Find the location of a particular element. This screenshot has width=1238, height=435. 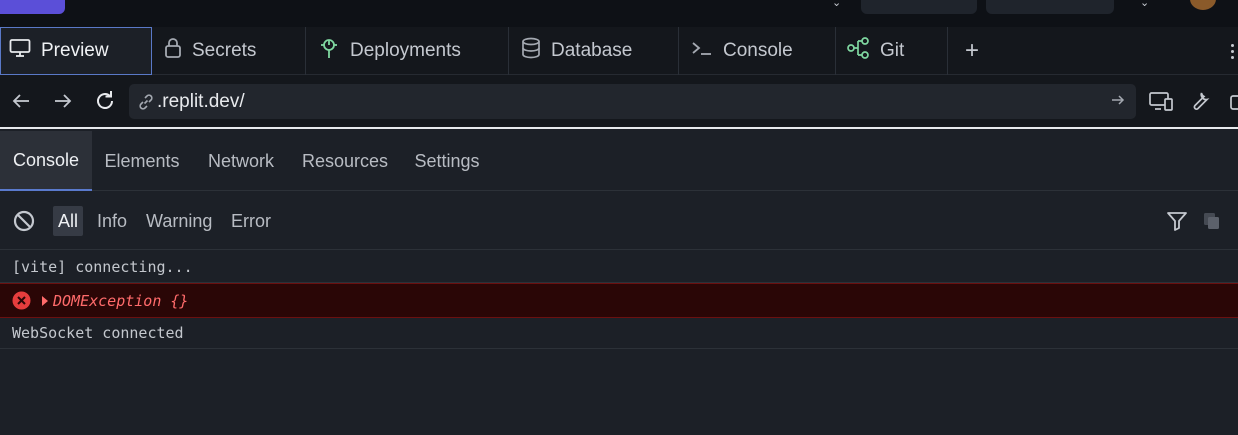

log-text: DOMException {} is located at coordinates (120, 301).